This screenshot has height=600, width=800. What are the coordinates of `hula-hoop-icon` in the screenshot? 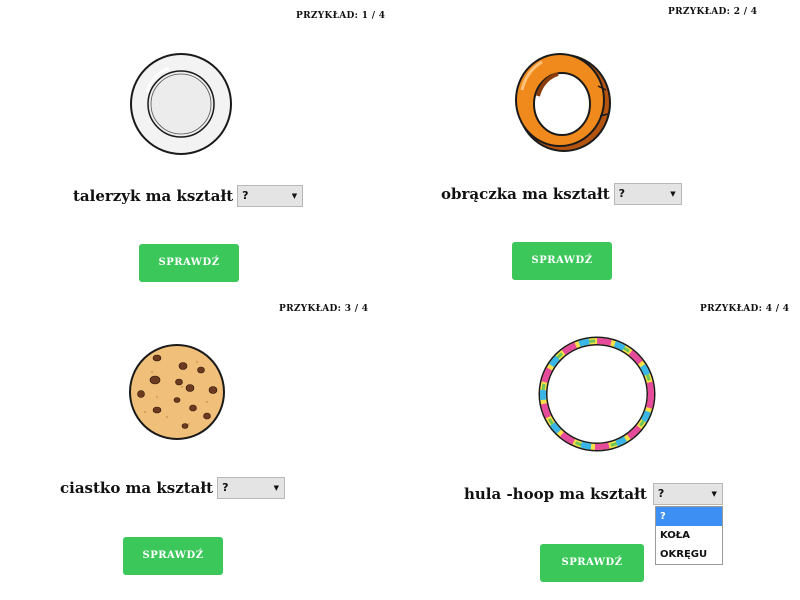 It's located at (597, 394).